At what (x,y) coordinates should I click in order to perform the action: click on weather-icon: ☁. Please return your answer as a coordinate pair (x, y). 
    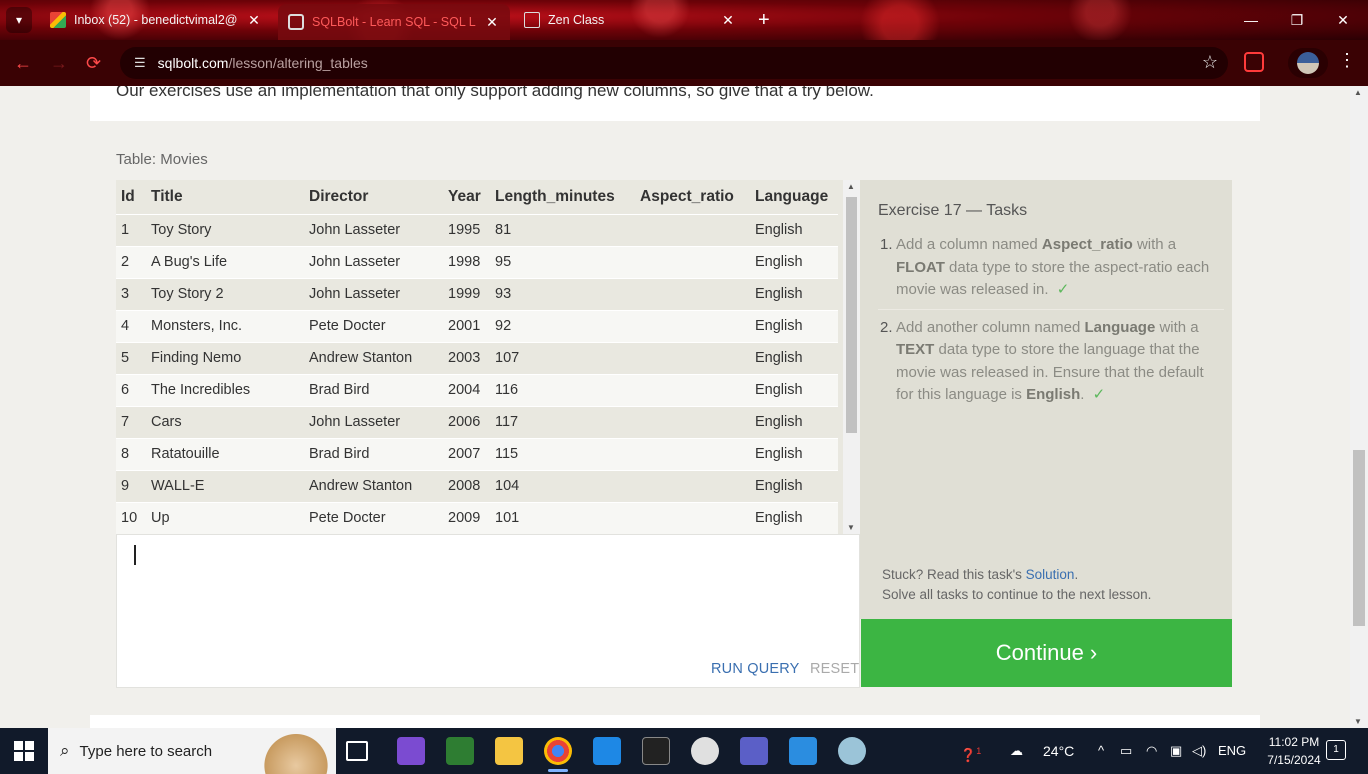
    Looking at the image, I should click on (1016, 751).